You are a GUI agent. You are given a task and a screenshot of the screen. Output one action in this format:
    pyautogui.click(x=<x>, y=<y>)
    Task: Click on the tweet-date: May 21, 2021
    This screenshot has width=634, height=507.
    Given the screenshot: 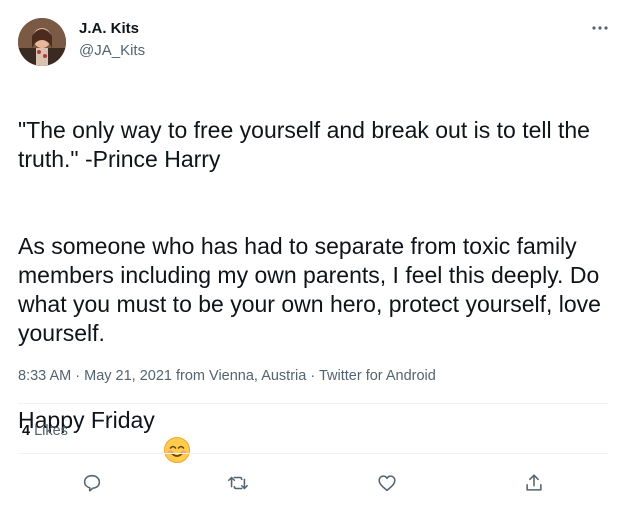 What is the action you would take?
    pyautogui.click(x=128, y=376)
    